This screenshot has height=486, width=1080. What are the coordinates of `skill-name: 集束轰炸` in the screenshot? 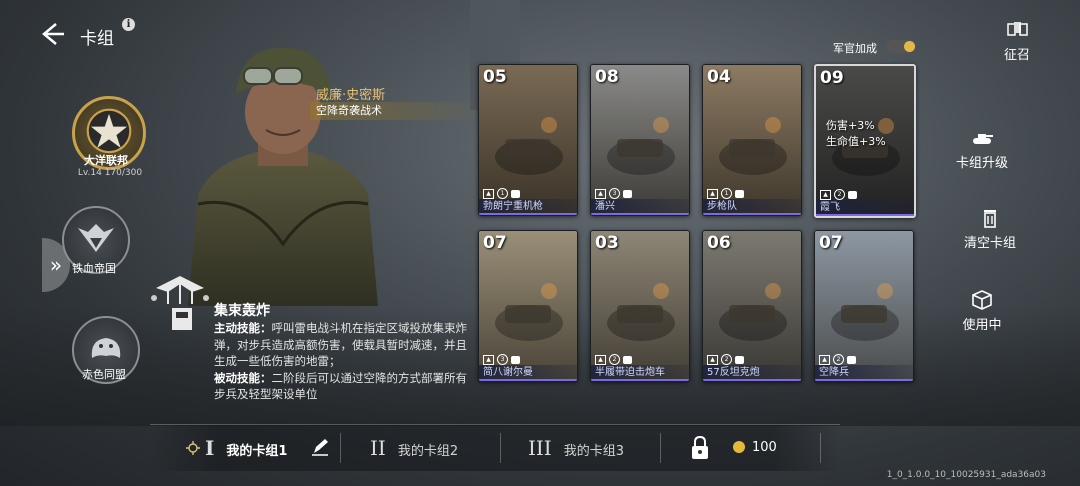 It's located at (242, 311).